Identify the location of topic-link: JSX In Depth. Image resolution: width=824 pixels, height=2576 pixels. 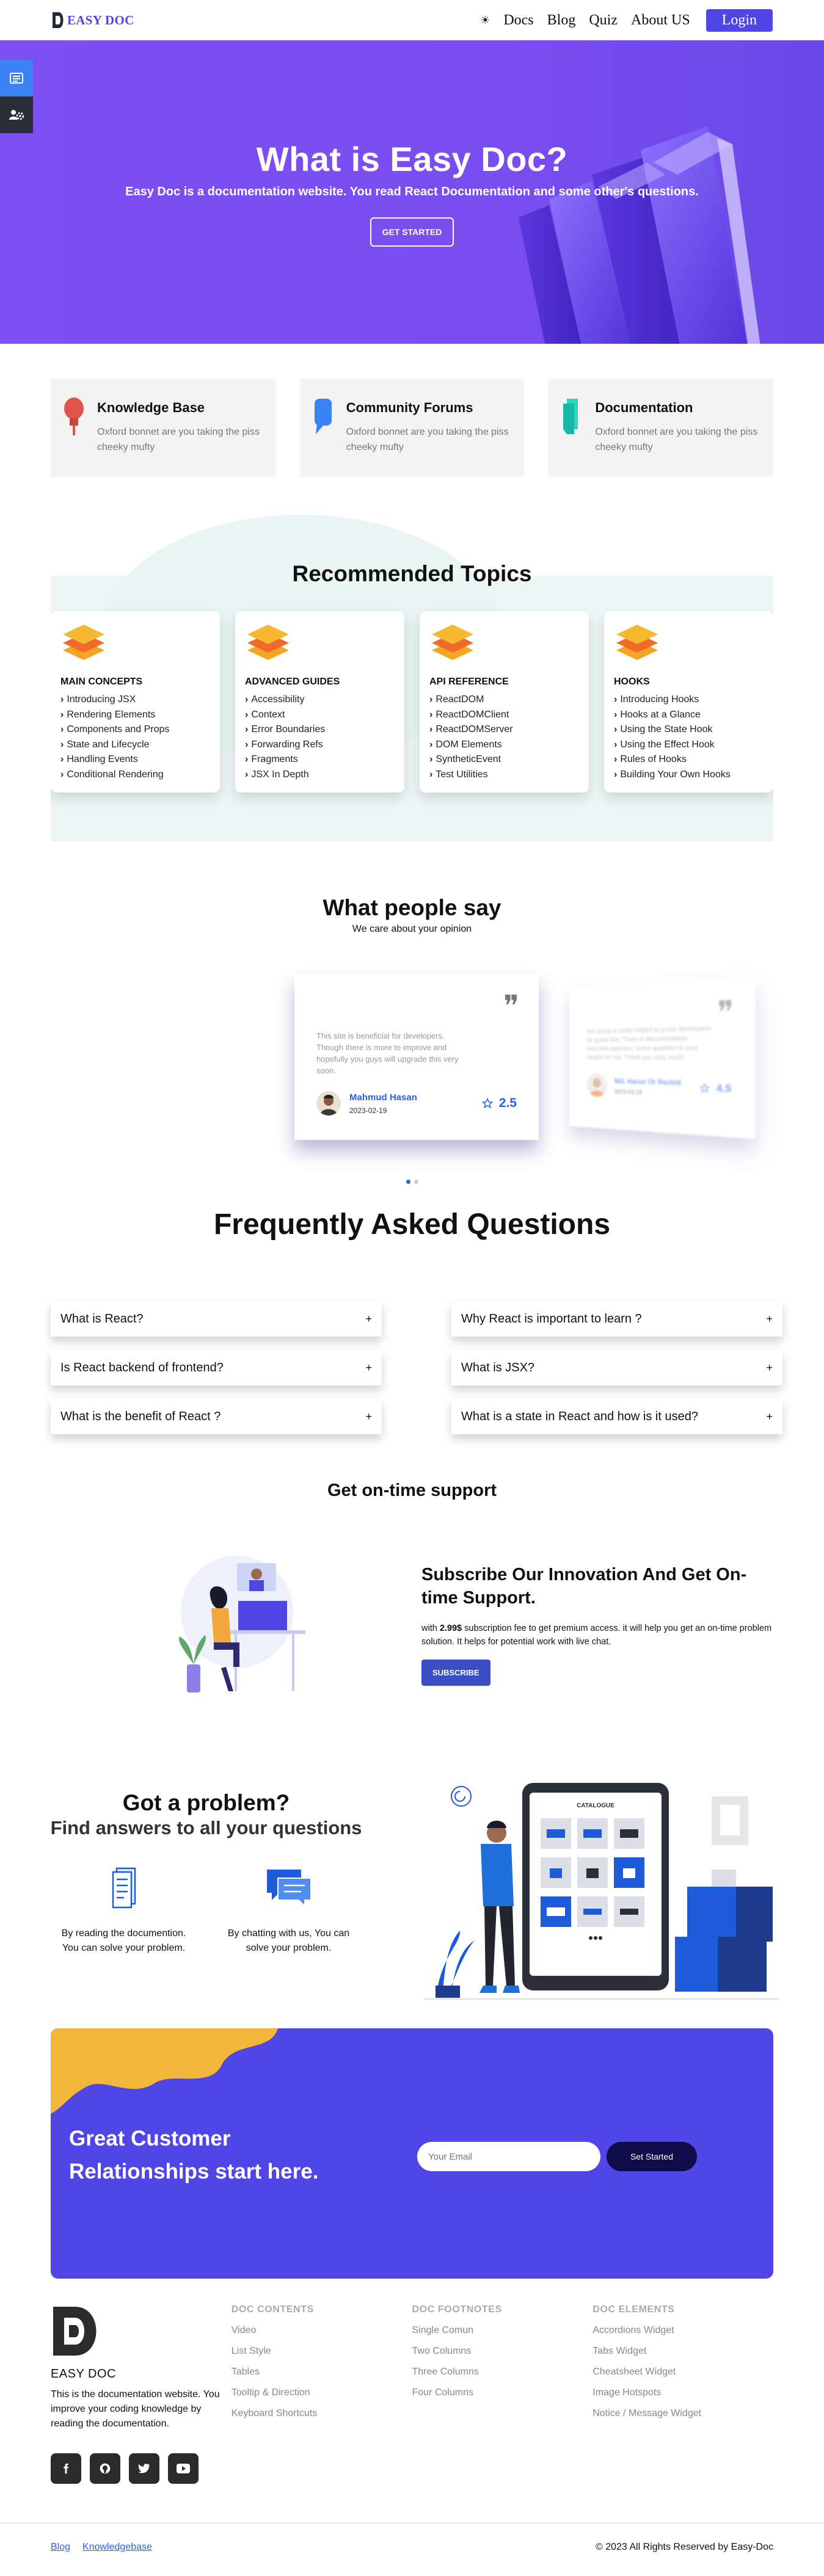
(320, 775).